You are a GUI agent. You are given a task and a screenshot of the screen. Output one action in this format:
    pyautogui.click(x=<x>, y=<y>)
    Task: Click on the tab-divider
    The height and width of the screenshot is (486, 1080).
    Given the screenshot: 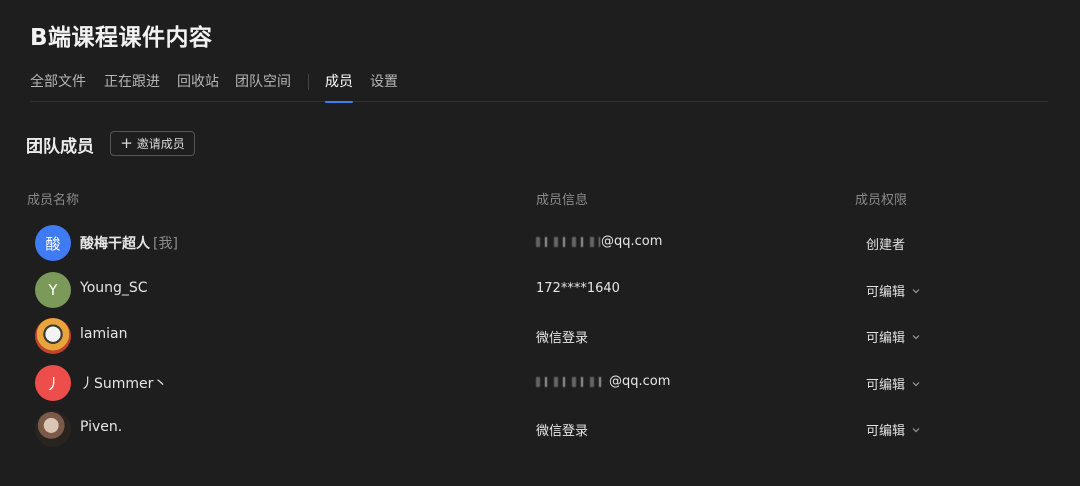 What is the action you would take?
    pyautogui.click(x=308, y=82)
    